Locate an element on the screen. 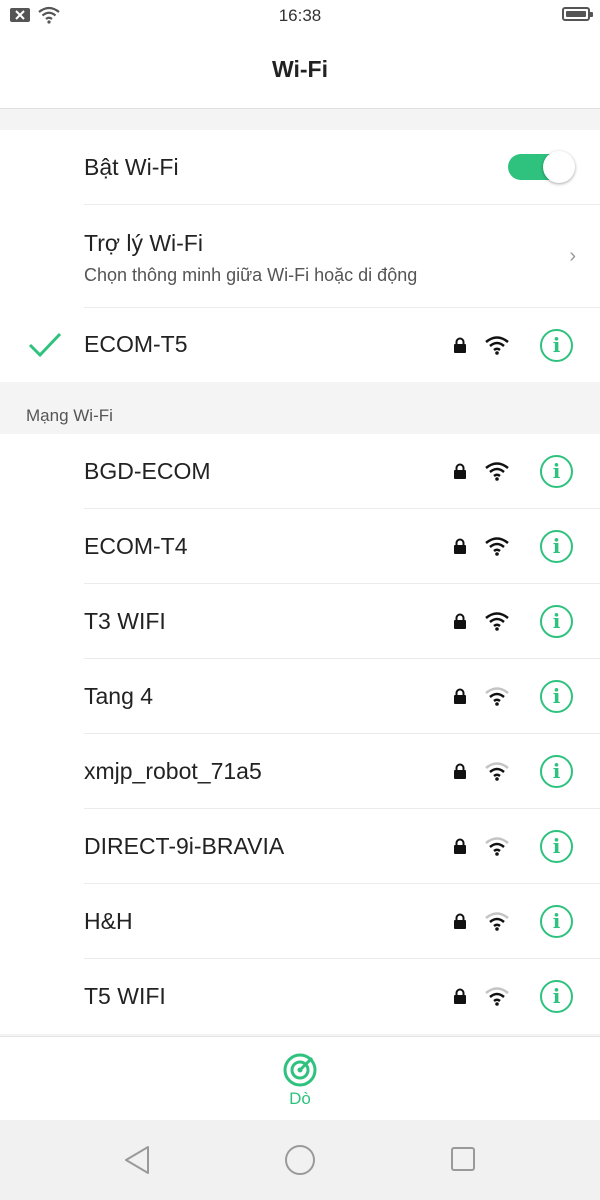  system-nav-bar is located at coordinates (300, 1160).